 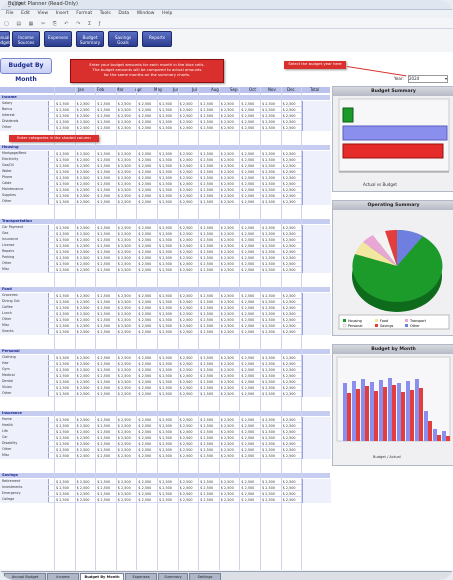 I want to click on row-label: Gas, so click(x=5, y=233).